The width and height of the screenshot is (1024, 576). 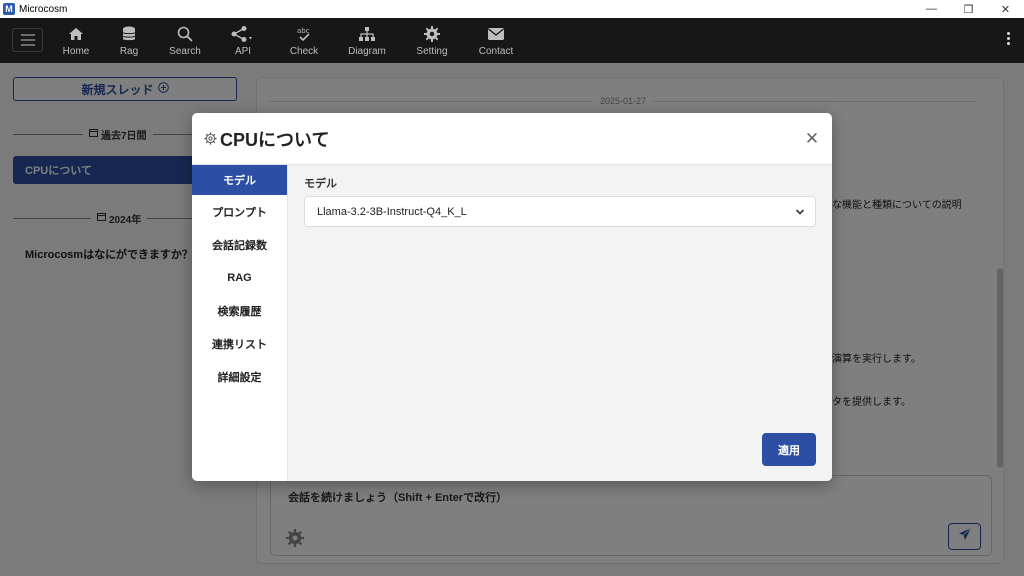 What do you see at coordinates (129, 51) in the screenshot?
I see `nav-rag-label: Rag` at bounding box center [129, 51].